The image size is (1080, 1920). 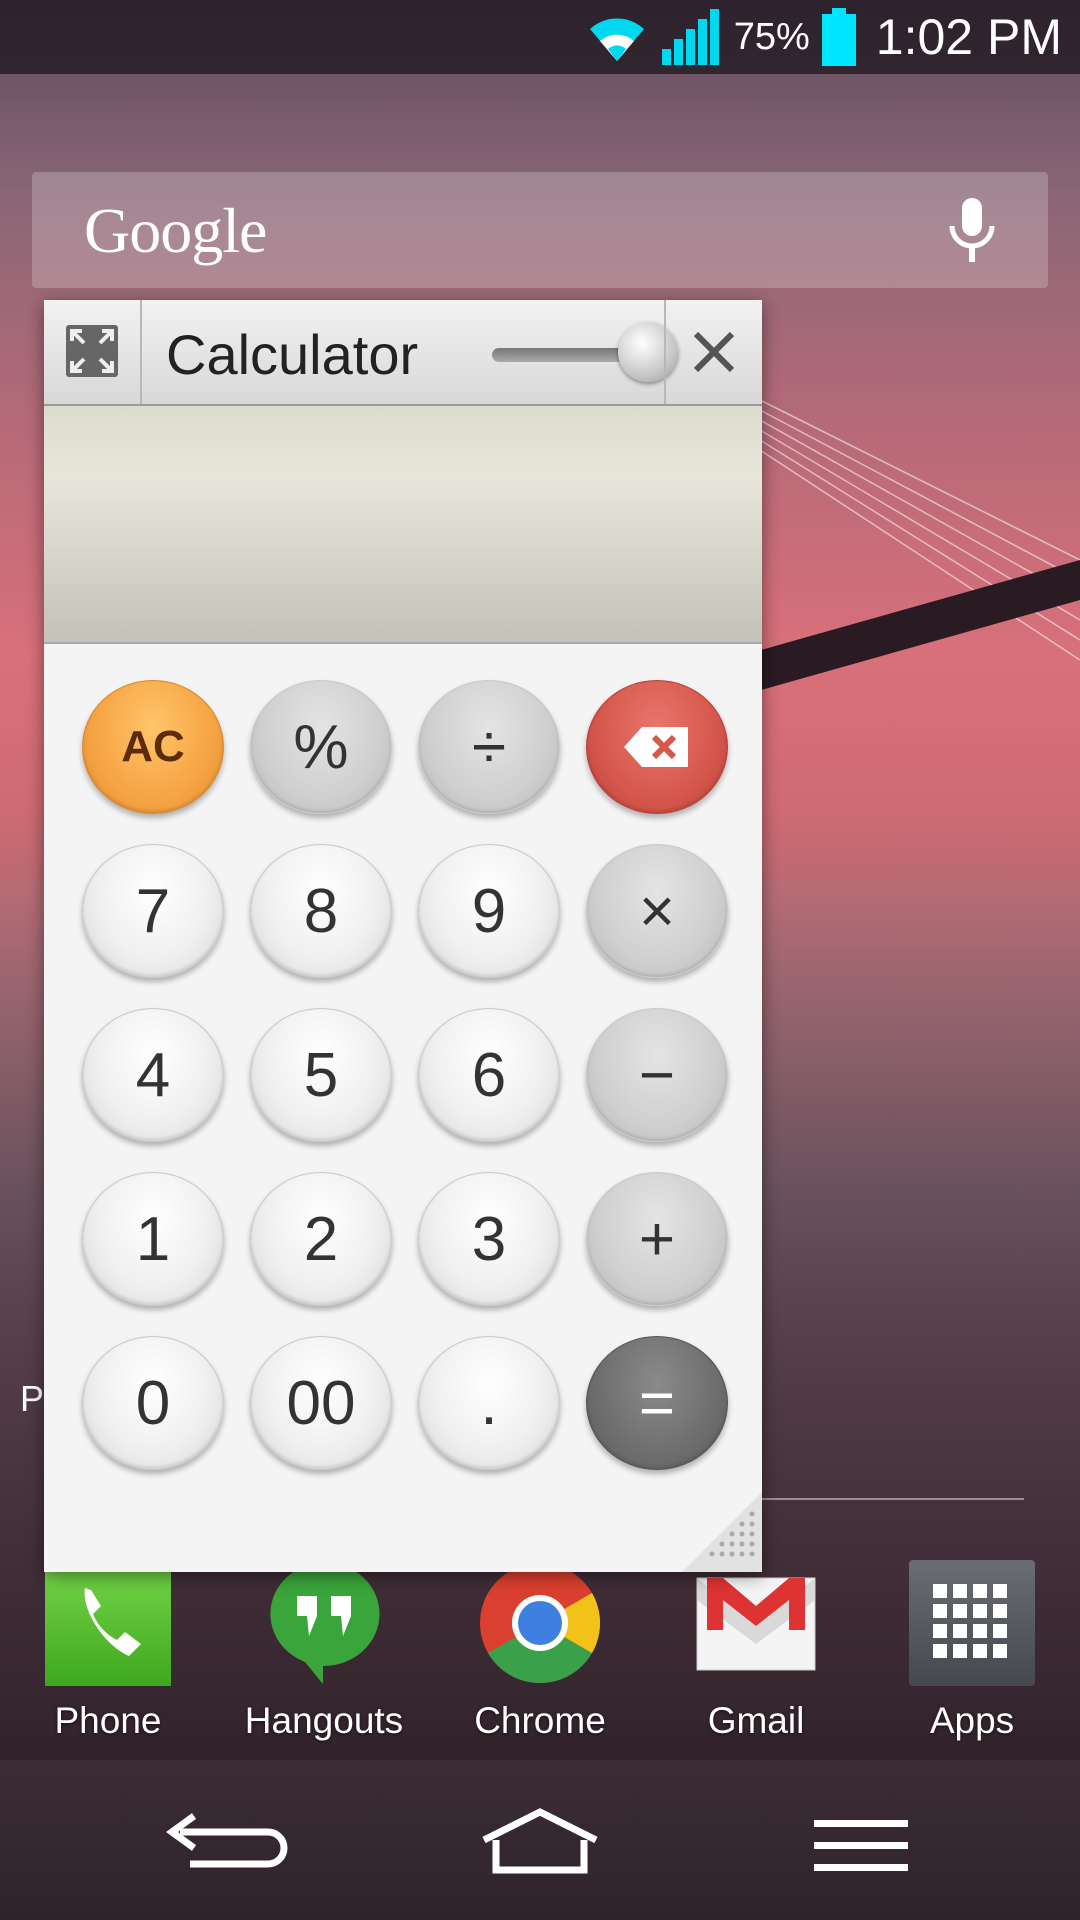 What do you see at coordinates (403, 525) in the screenshot?
I see `calculator-display` at bounding box center [403, 525].